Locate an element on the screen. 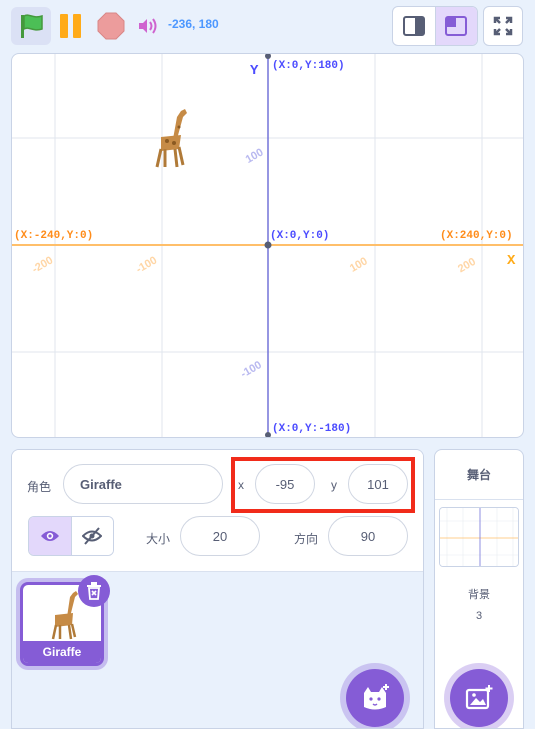 This screenshot has height=729, width=535. direction-field: 90 is located at coordinates (368, 536).